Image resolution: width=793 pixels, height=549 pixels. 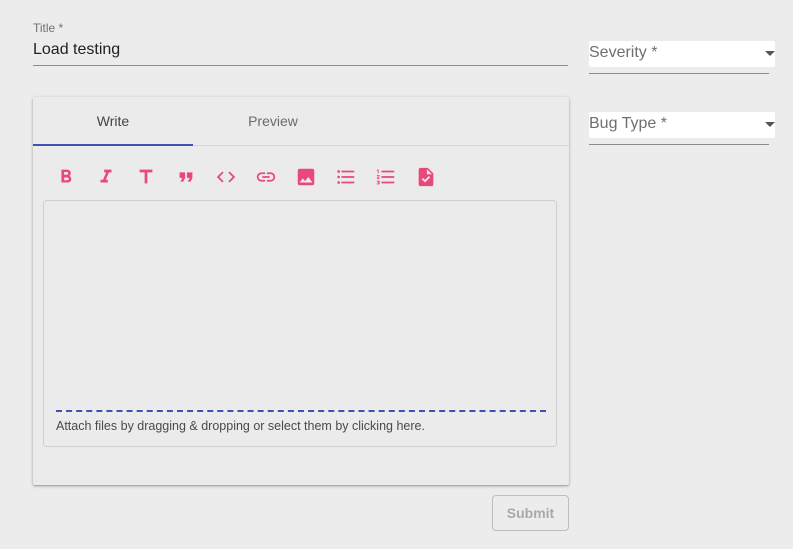 I want to click on ordered-list-icon, so click(x=385, y=177).